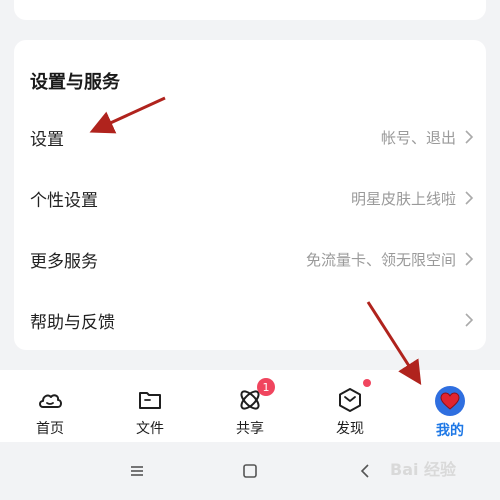  I want to click on heart-icon, so click(450, 401).